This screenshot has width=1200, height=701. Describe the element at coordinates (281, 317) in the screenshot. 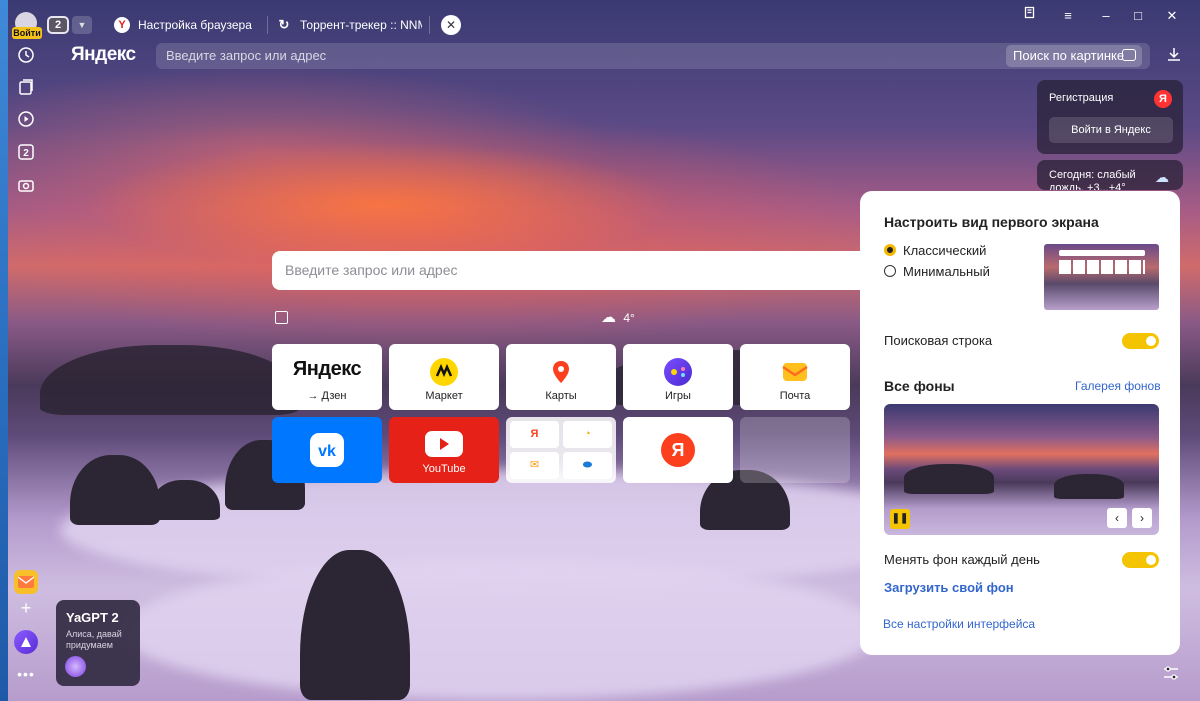

I see `calendar-icon` at that location.